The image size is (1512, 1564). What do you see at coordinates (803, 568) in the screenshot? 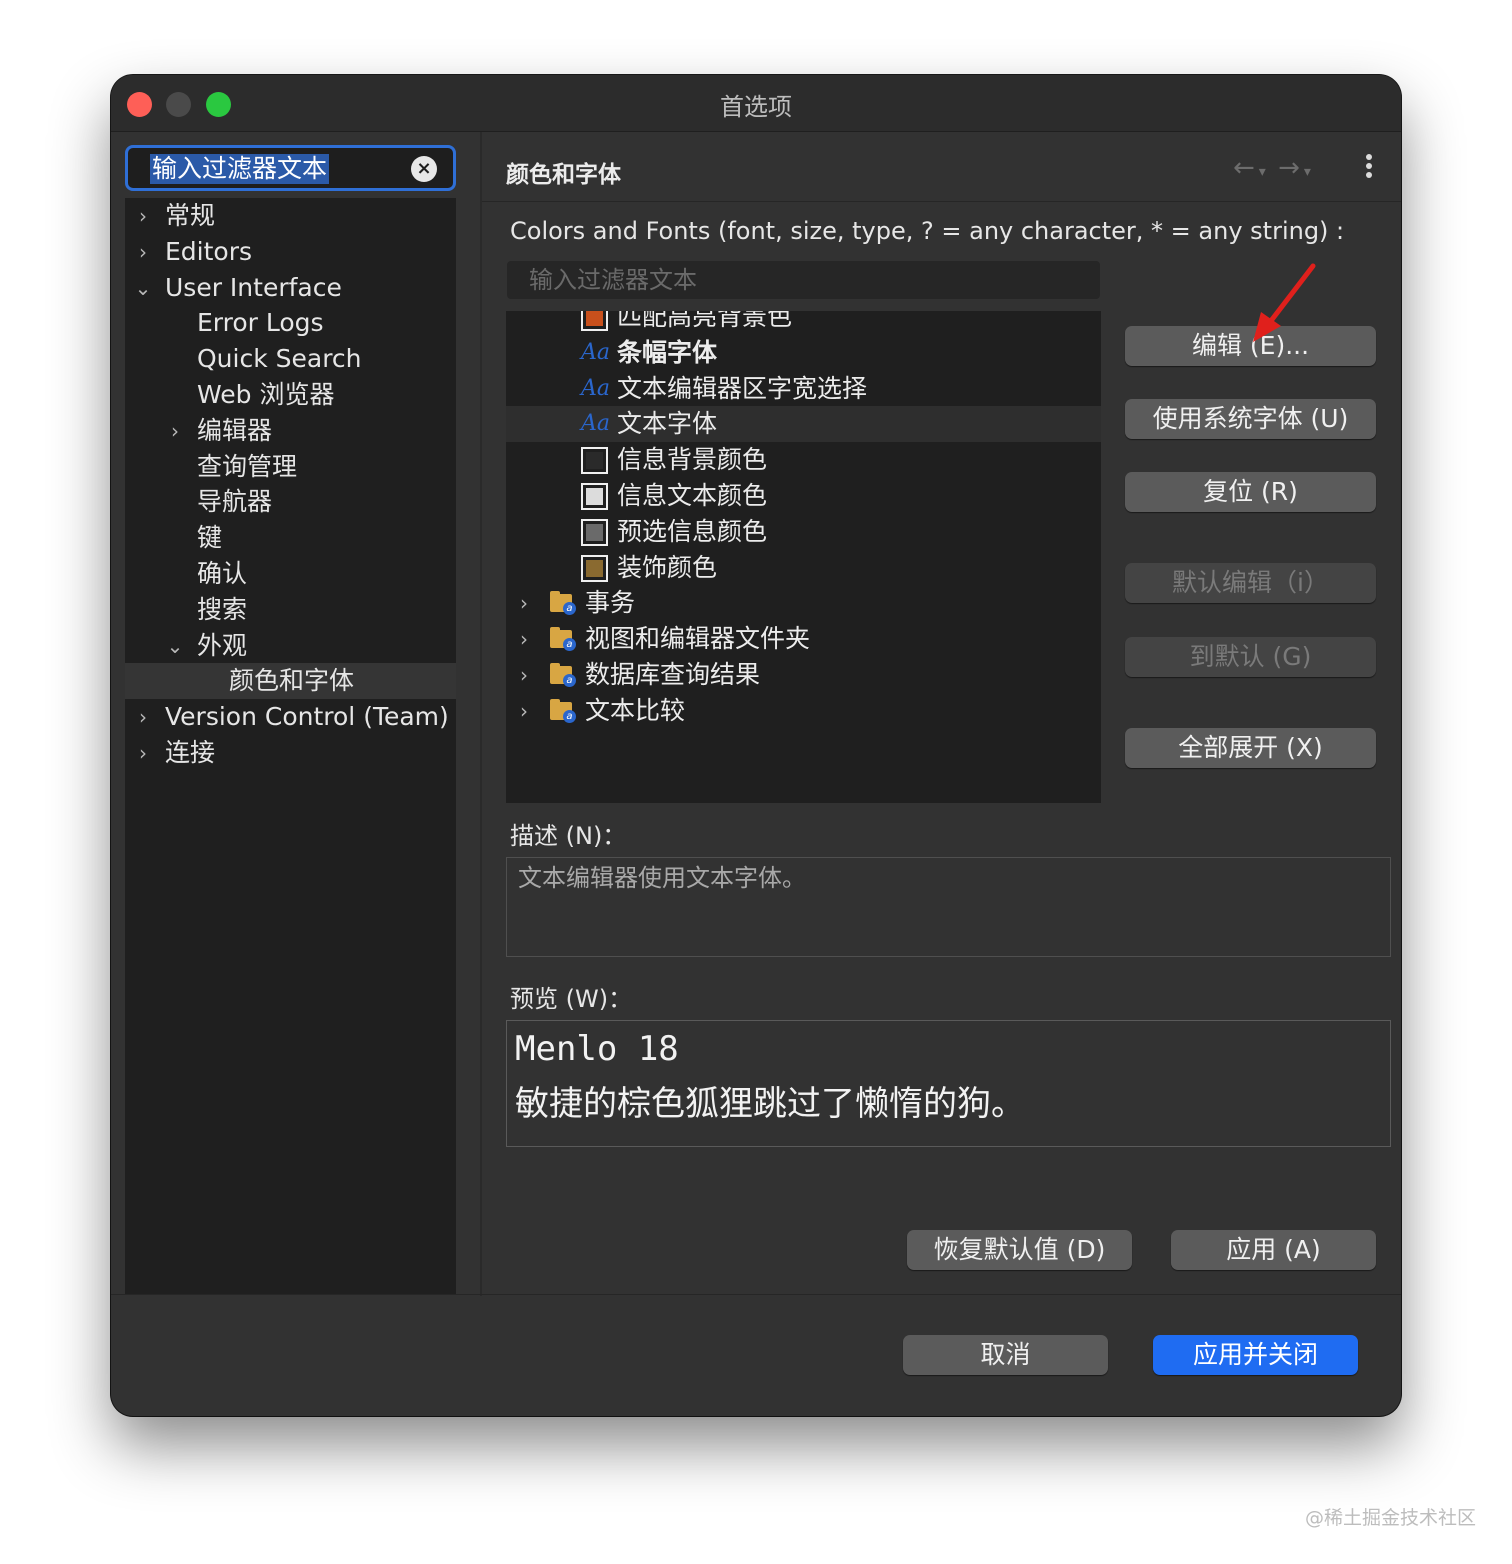
I see `font-list-item: 装饰颜色` at bounding box center [803, 568].